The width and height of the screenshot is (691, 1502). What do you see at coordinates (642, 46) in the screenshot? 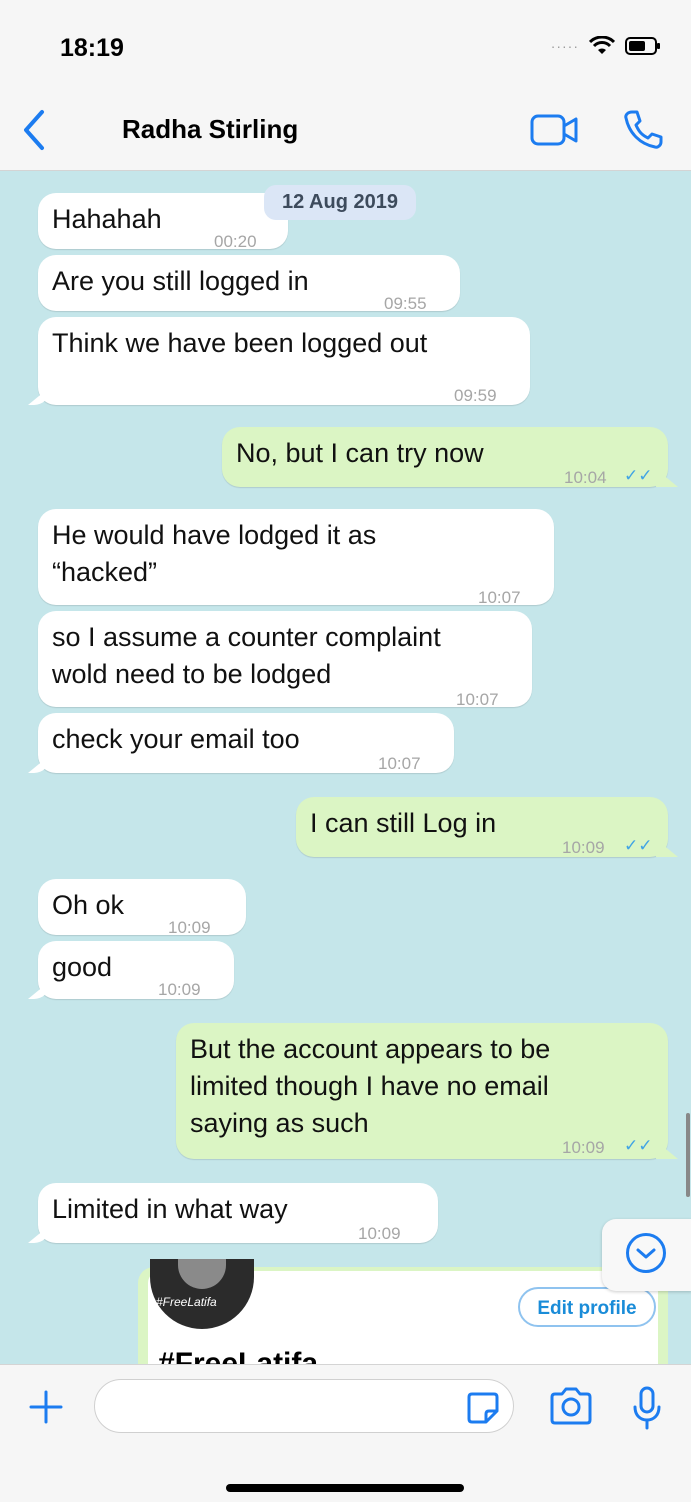
I see `battery-icon` at bounding box center [642, 46].